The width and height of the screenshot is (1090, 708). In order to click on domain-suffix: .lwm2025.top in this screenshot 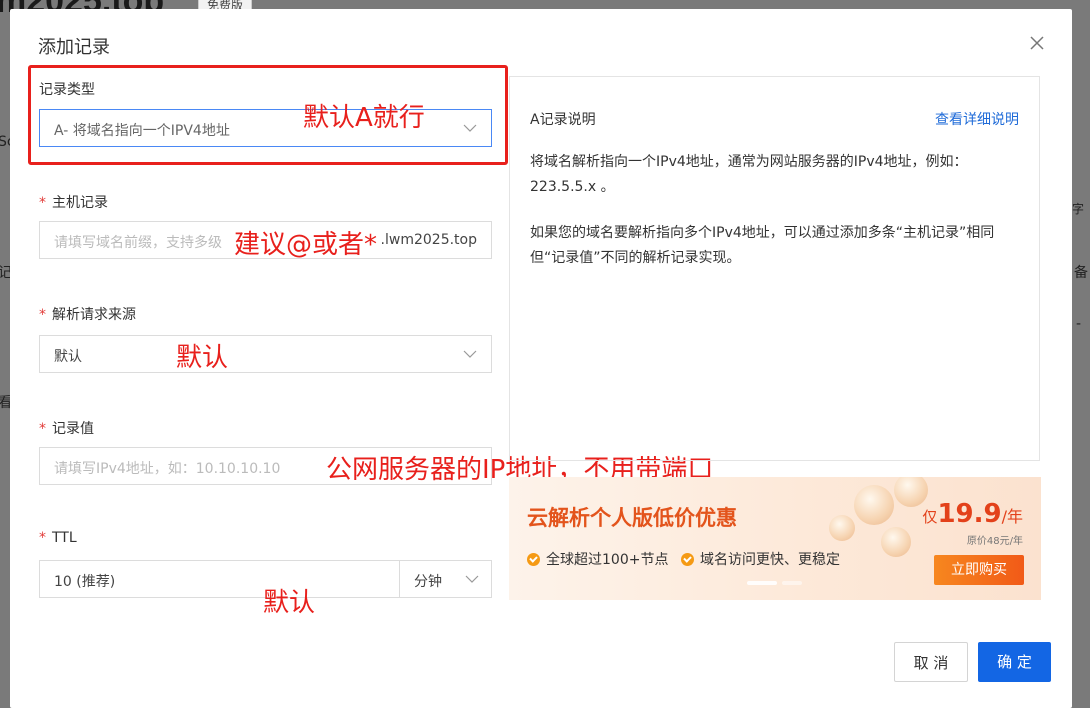, I will do `click(428, 240)`.